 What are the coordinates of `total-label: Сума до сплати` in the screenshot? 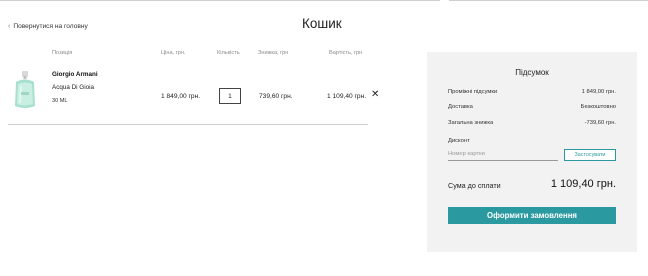 It's located at (474, 185).